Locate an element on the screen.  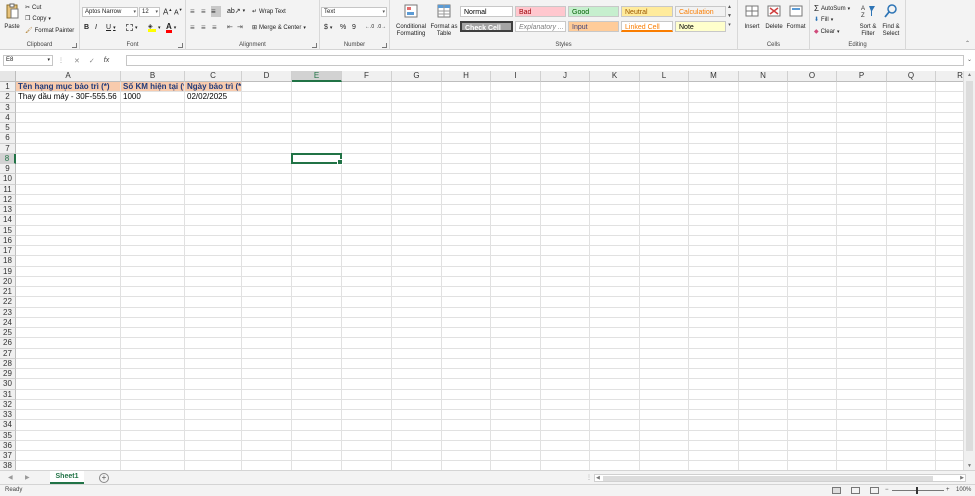
increase-indent-button: ⇥ is located at coordinates (240, 27).